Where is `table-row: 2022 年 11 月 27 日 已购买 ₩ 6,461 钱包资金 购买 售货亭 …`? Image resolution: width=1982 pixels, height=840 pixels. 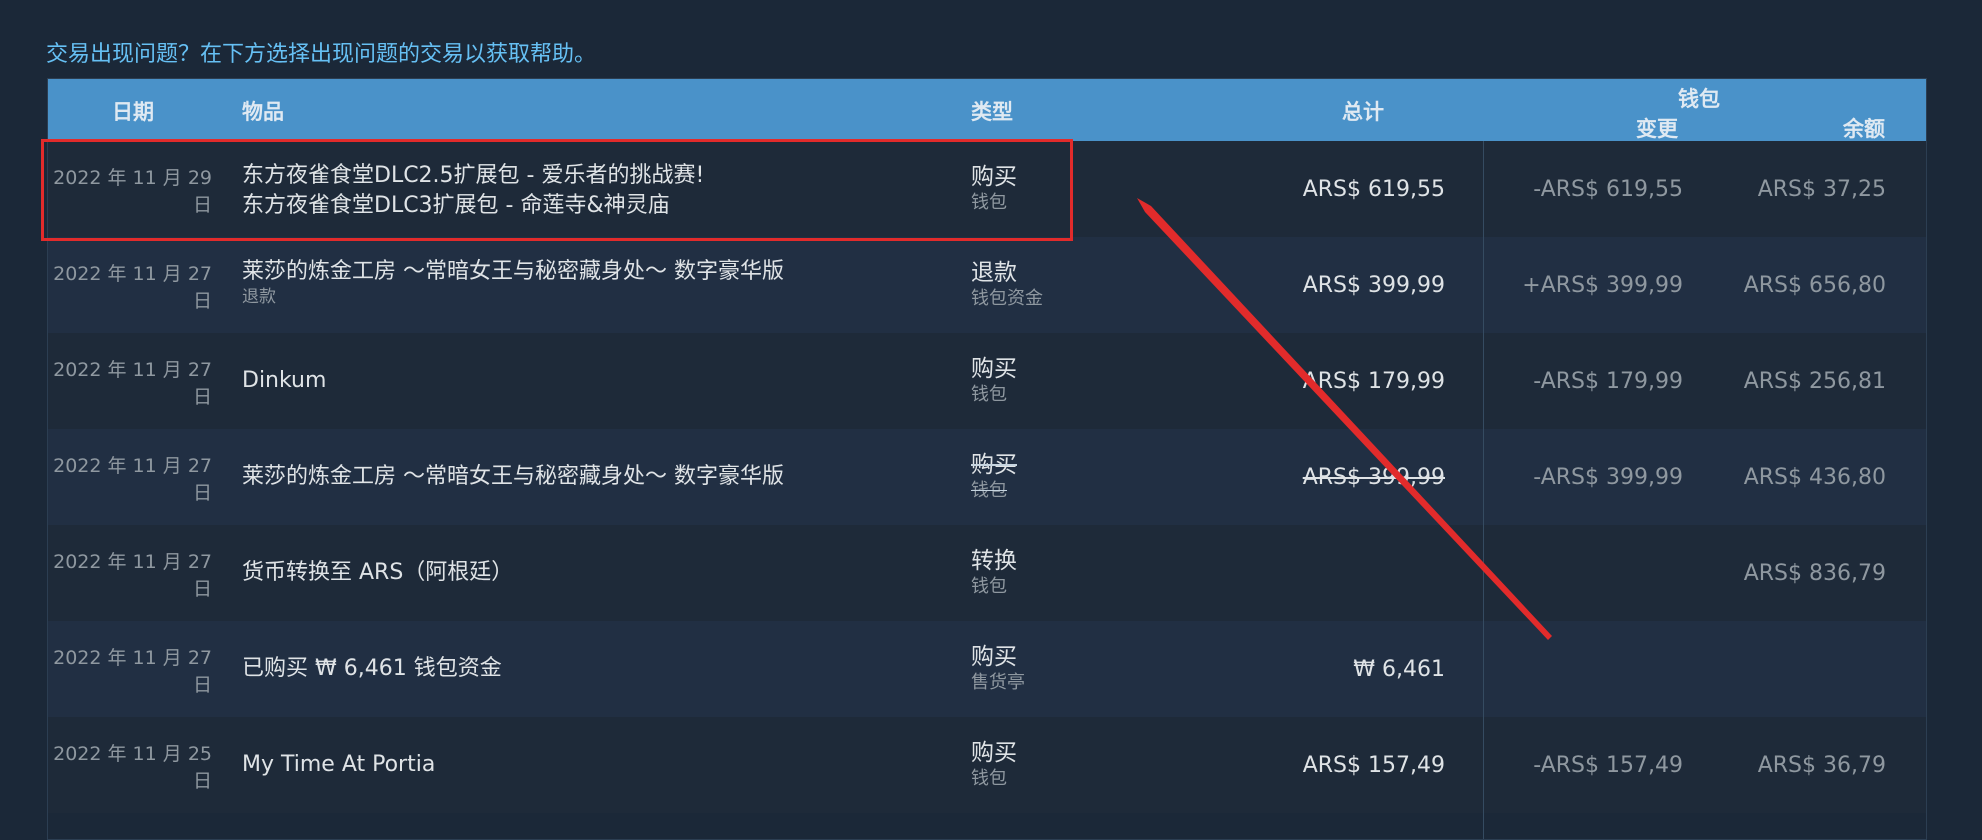 table-row: 2022 年 11 月 27 日 已购买 ₩ 6,461 钱包资金 购买 售货亭 … is located at coordinates (987, 669).